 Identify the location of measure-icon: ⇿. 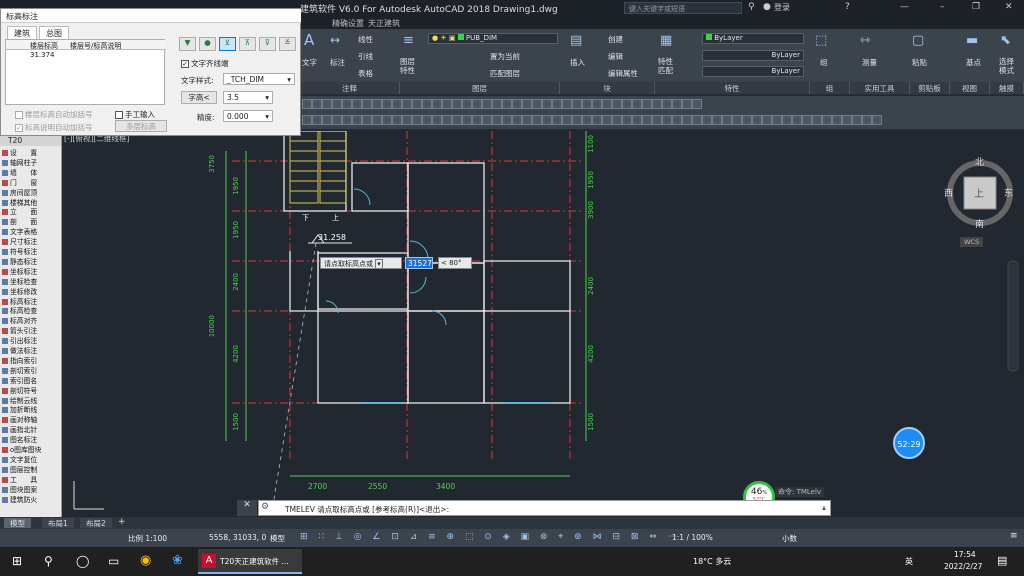
(865, 40).